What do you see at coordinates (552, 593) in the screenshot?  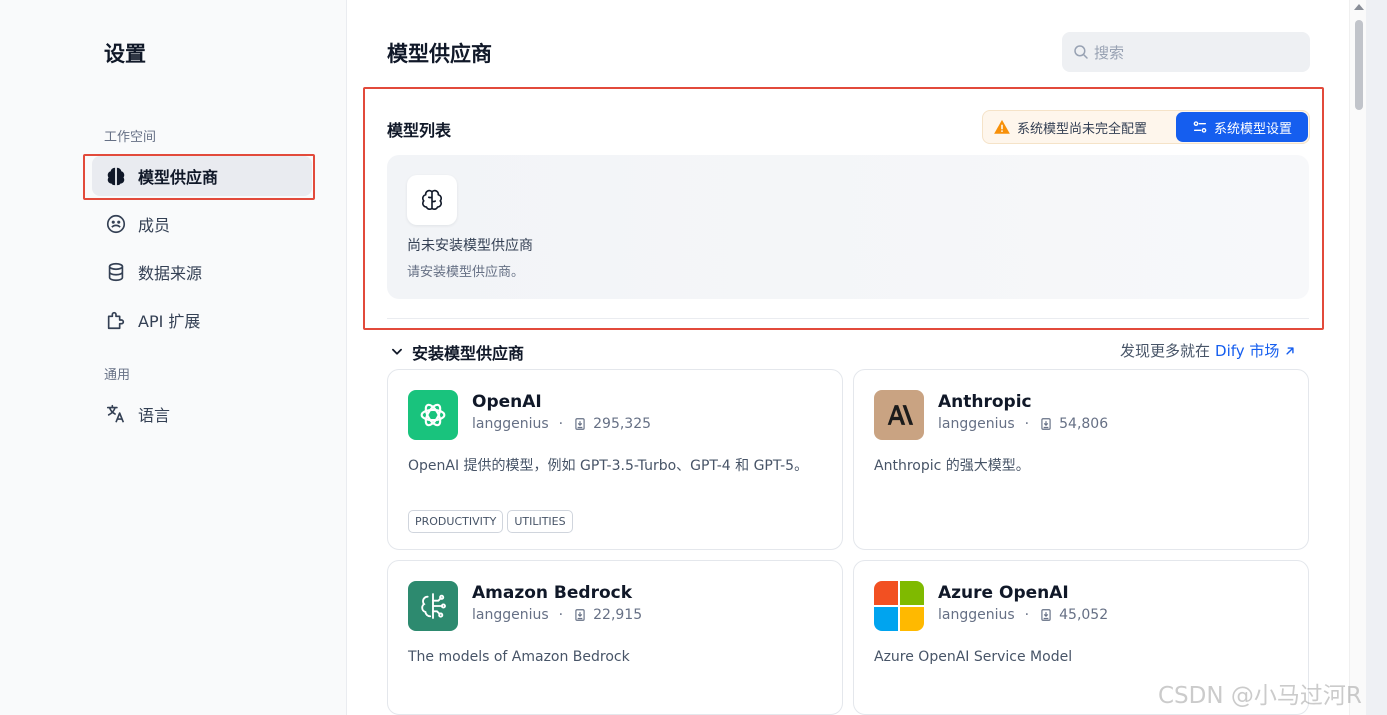 I see `provider-name: Amazon Bedrock` at bounding box center [552, 593].